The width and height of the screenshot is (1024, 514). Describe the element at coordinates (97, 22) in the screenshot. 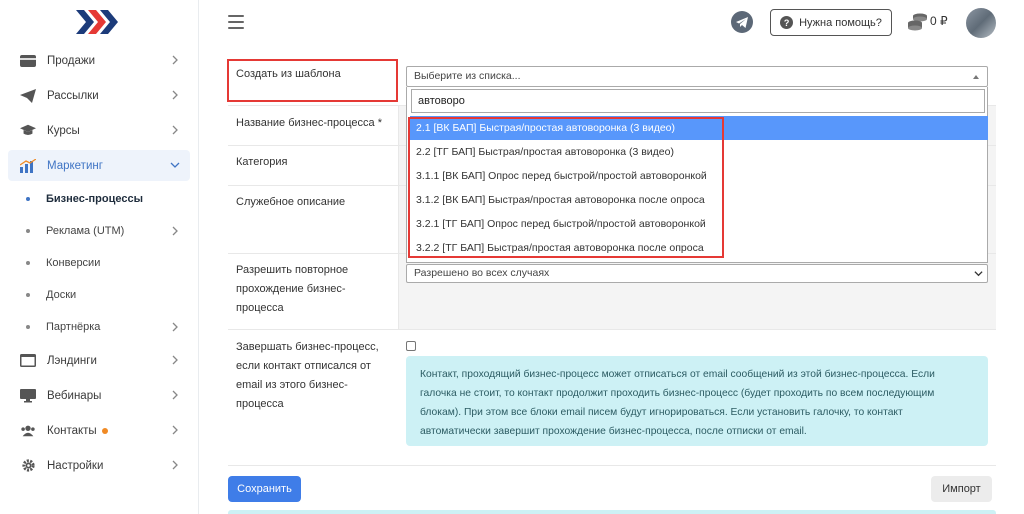

I see `logo-icon` at that location.